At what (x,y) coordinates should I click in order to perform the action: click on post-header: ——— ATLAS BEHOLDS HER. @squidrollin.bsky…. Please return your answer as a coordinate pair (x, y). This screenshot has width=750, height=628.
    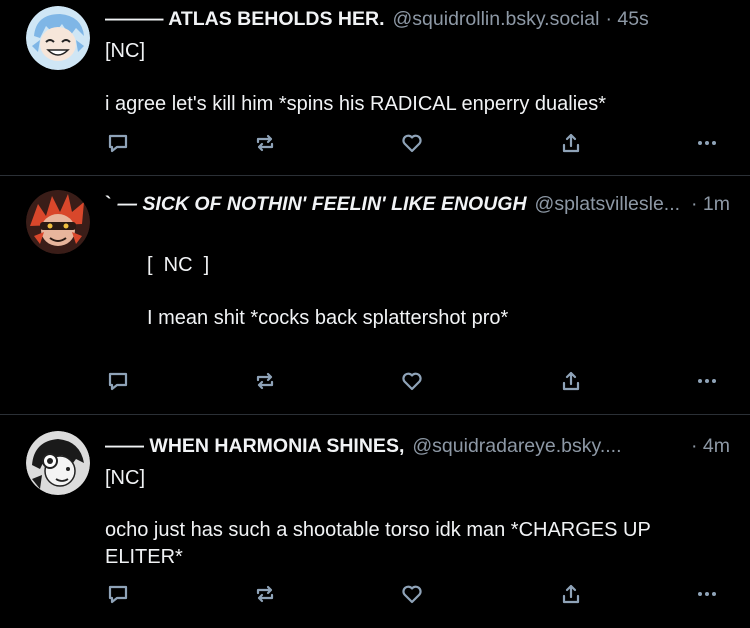
    Looking at the image, I should click on (417, 19).